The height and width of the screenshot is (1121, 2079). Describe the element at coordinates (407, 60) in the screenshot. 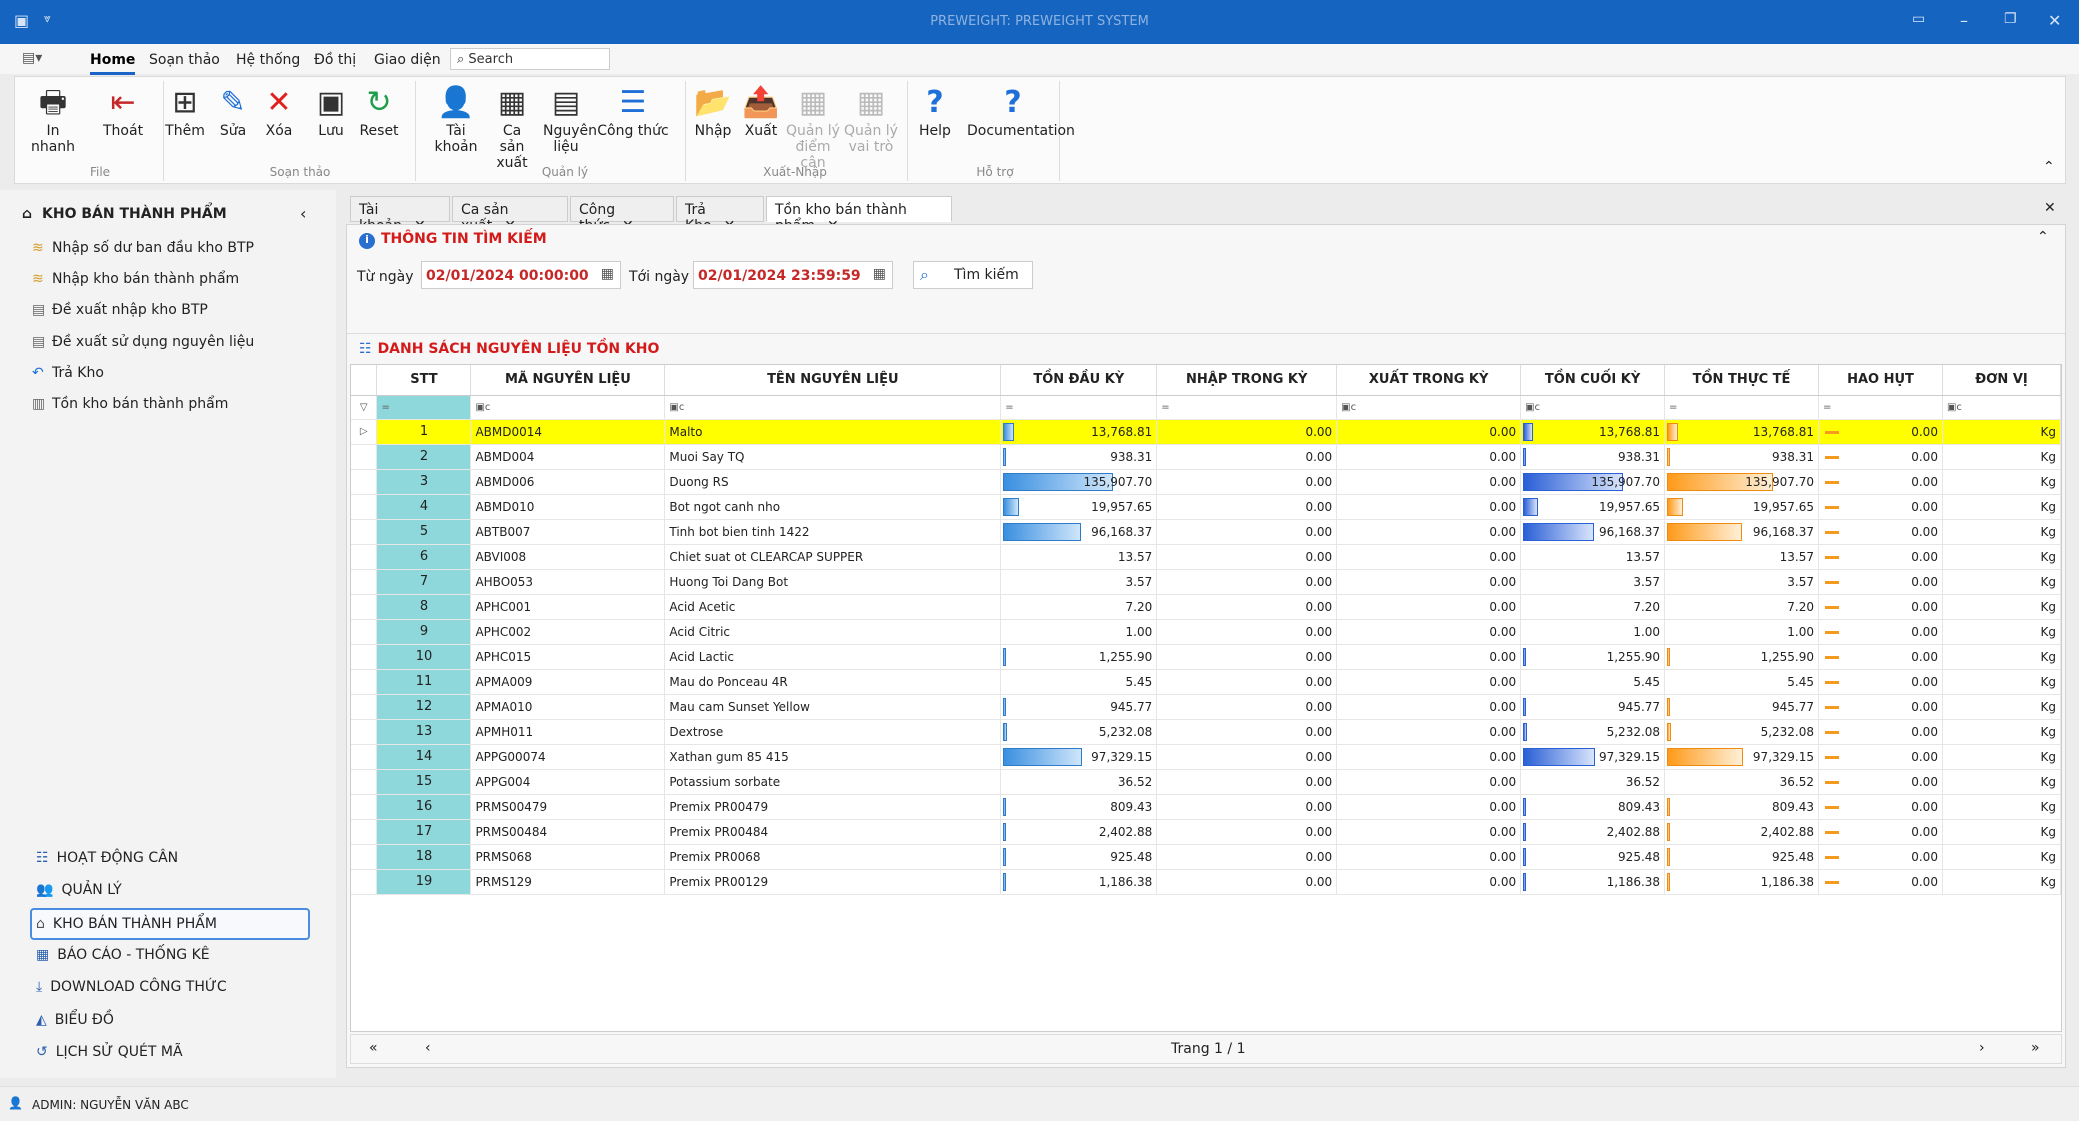

I see `tab-giao-dien: Giao diện` at that location.